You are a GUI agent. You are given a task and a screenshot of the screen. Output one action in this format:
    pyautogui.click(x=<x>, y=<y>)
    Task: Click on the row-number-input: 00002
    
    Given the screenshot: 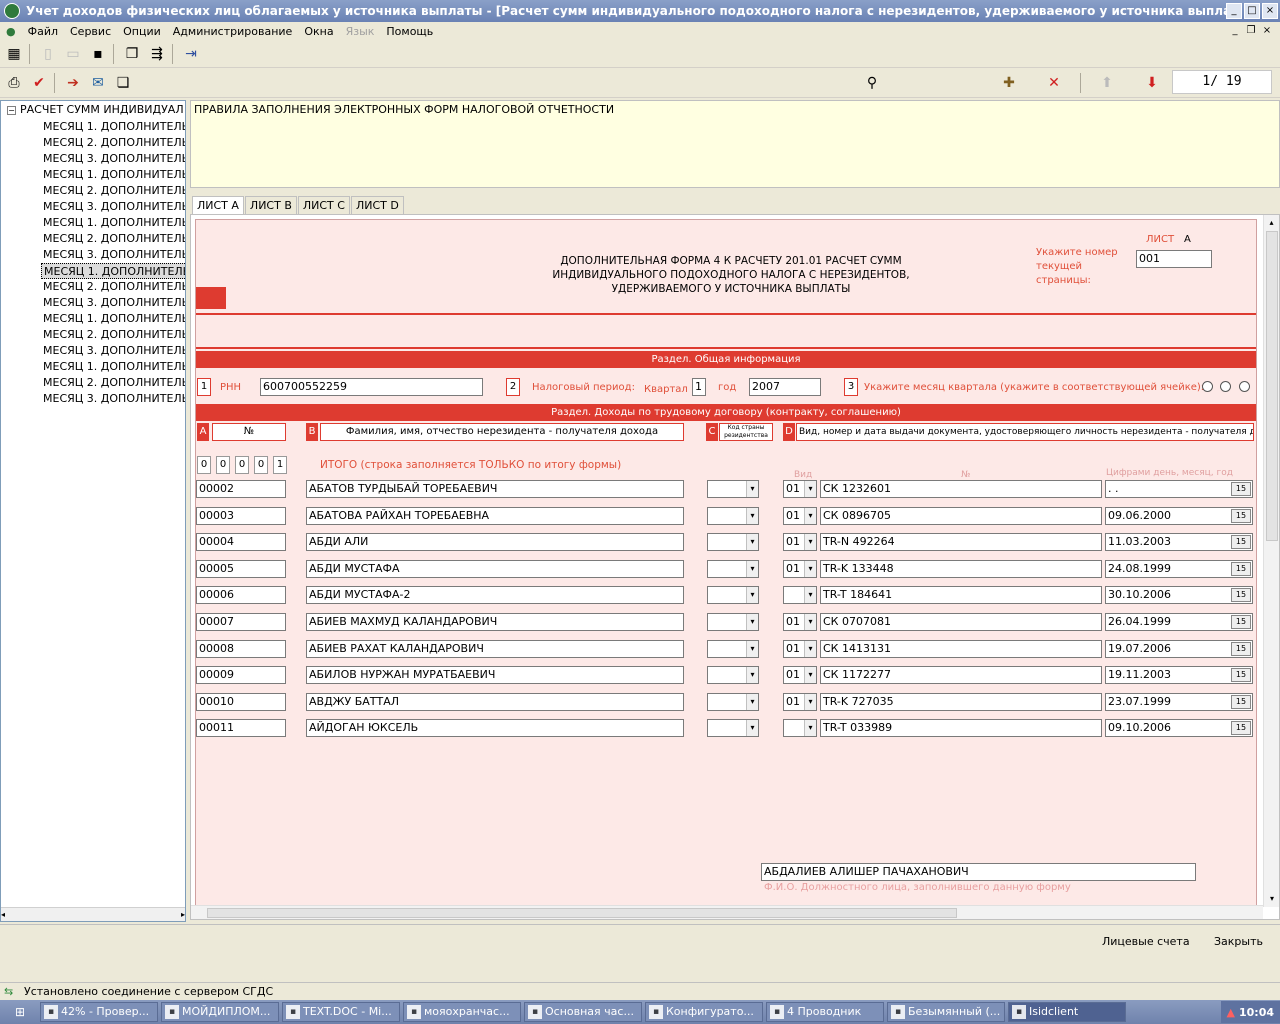 What is the action you would take?
    pyautogui.click(x=241, y=489)
    